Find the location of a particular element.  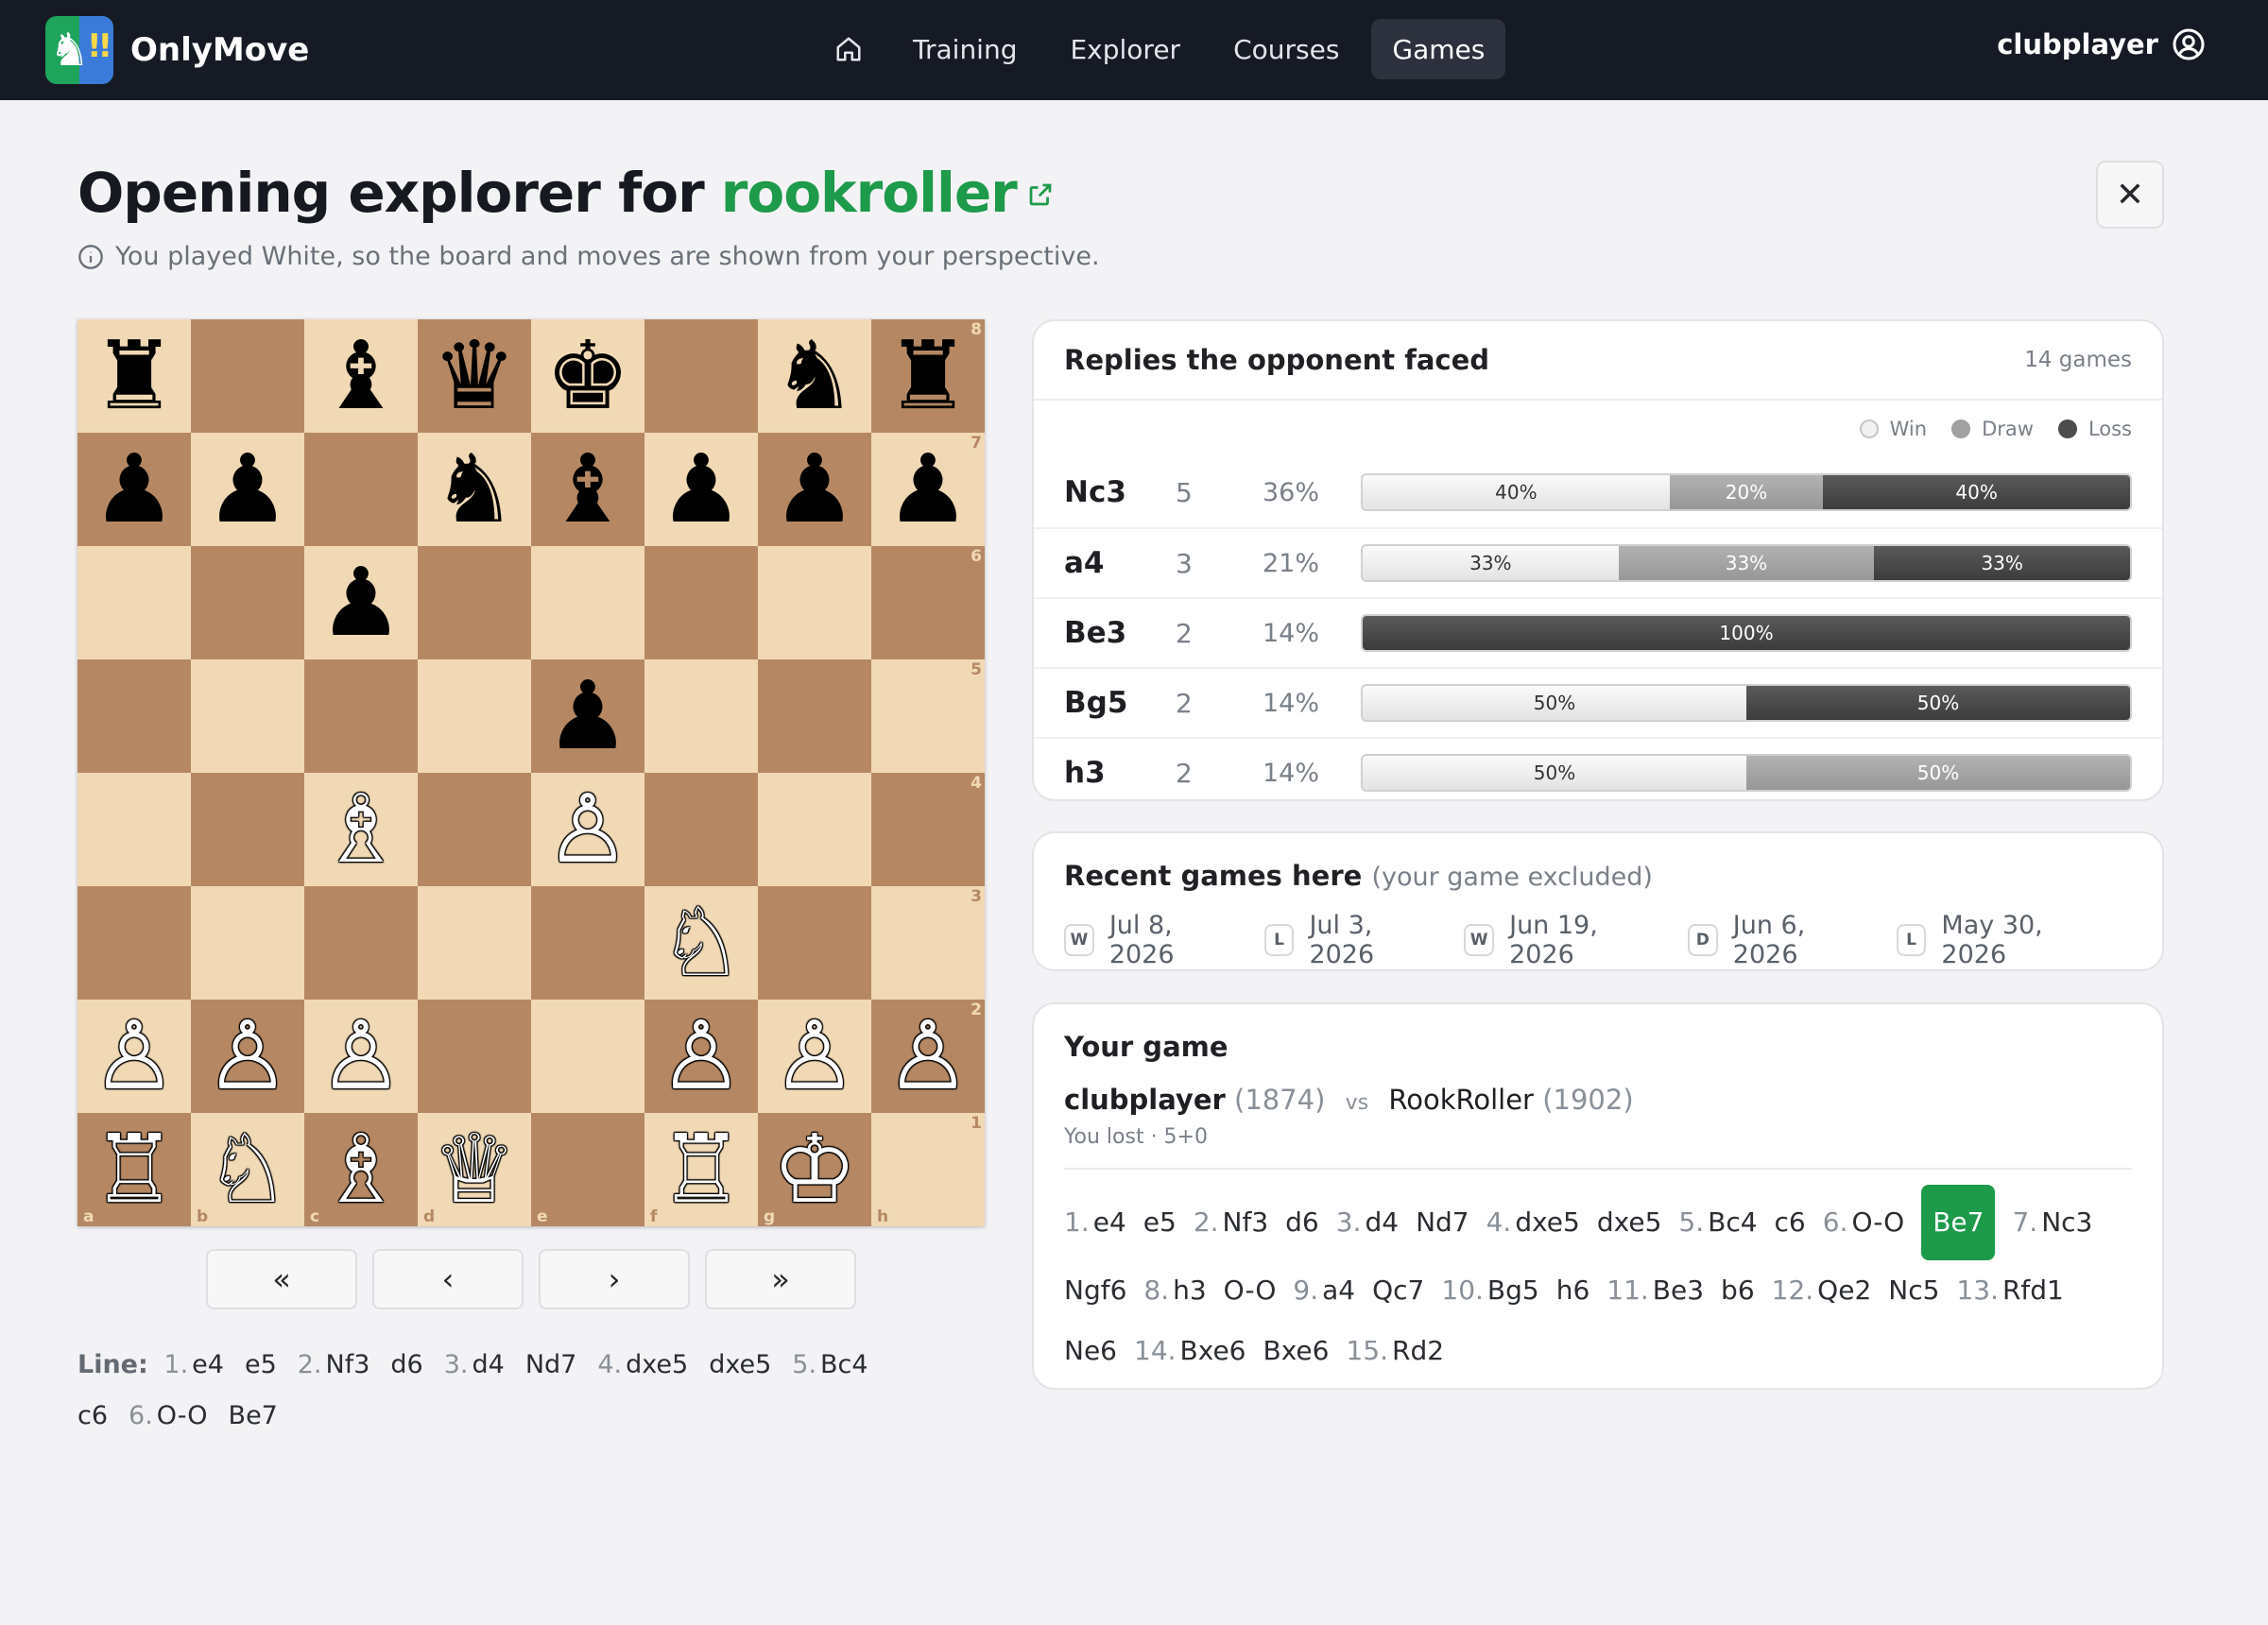

move-item: Ne6 is located at coordinates (1090, 1351).